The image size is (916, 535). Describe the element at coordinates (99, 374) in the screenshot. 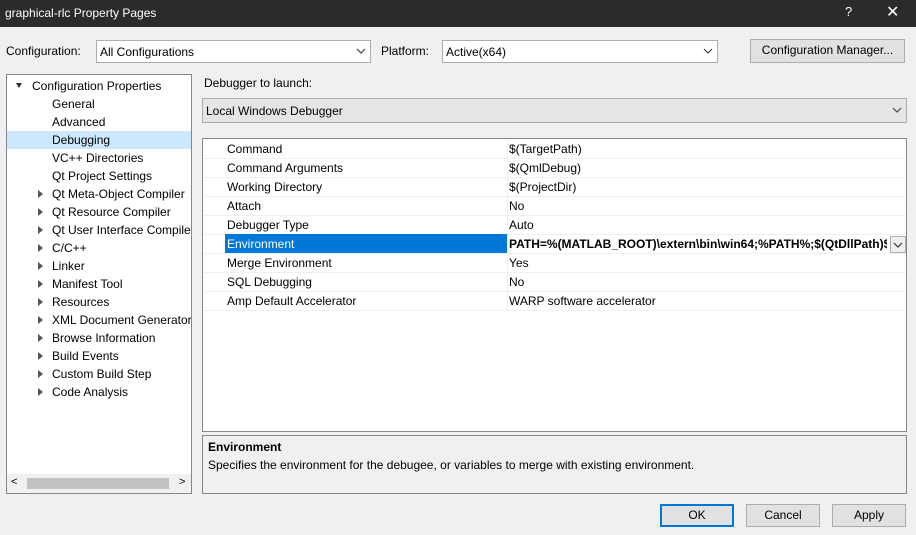

I see `tree-item-custom-build-step: Custom Build Step` at that location.